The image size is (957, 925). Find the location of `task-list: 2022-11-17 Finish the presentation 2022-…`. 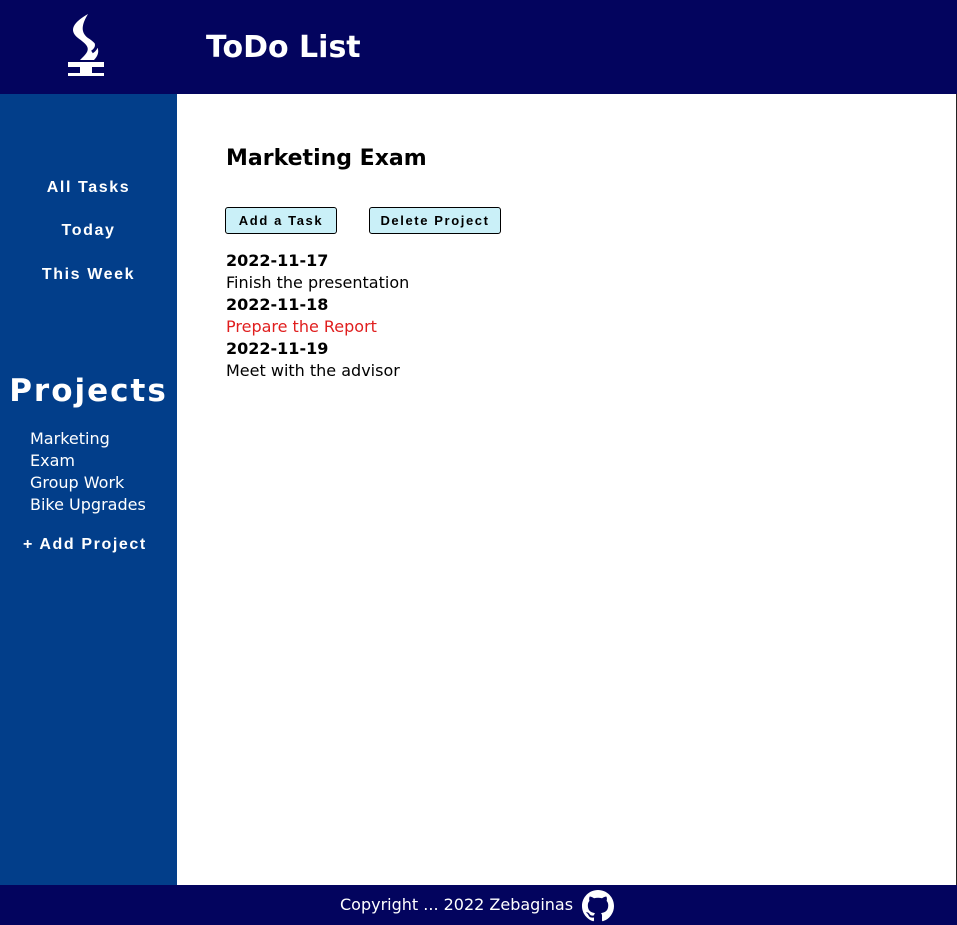

task-list: 2022-11-17 Finish the presentation 2022-… is located at coordinates (476, 316).